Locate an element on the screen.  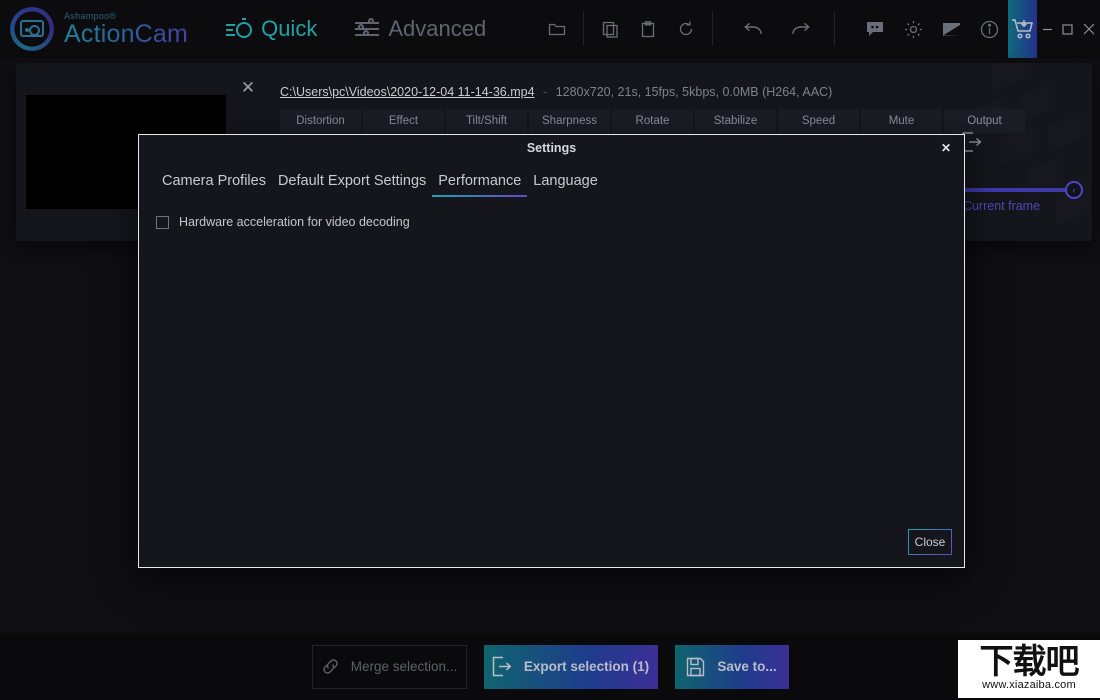
actioncam-logo-icon is located at coordinates (32, 29).